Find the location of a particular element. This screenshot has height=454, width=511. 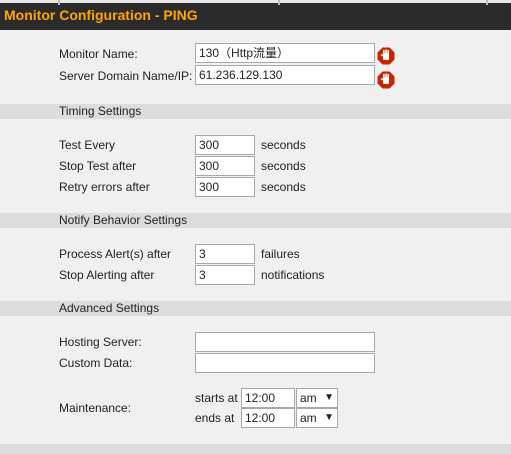

stop-test-input: 300 is located at coordinates (225, 166).